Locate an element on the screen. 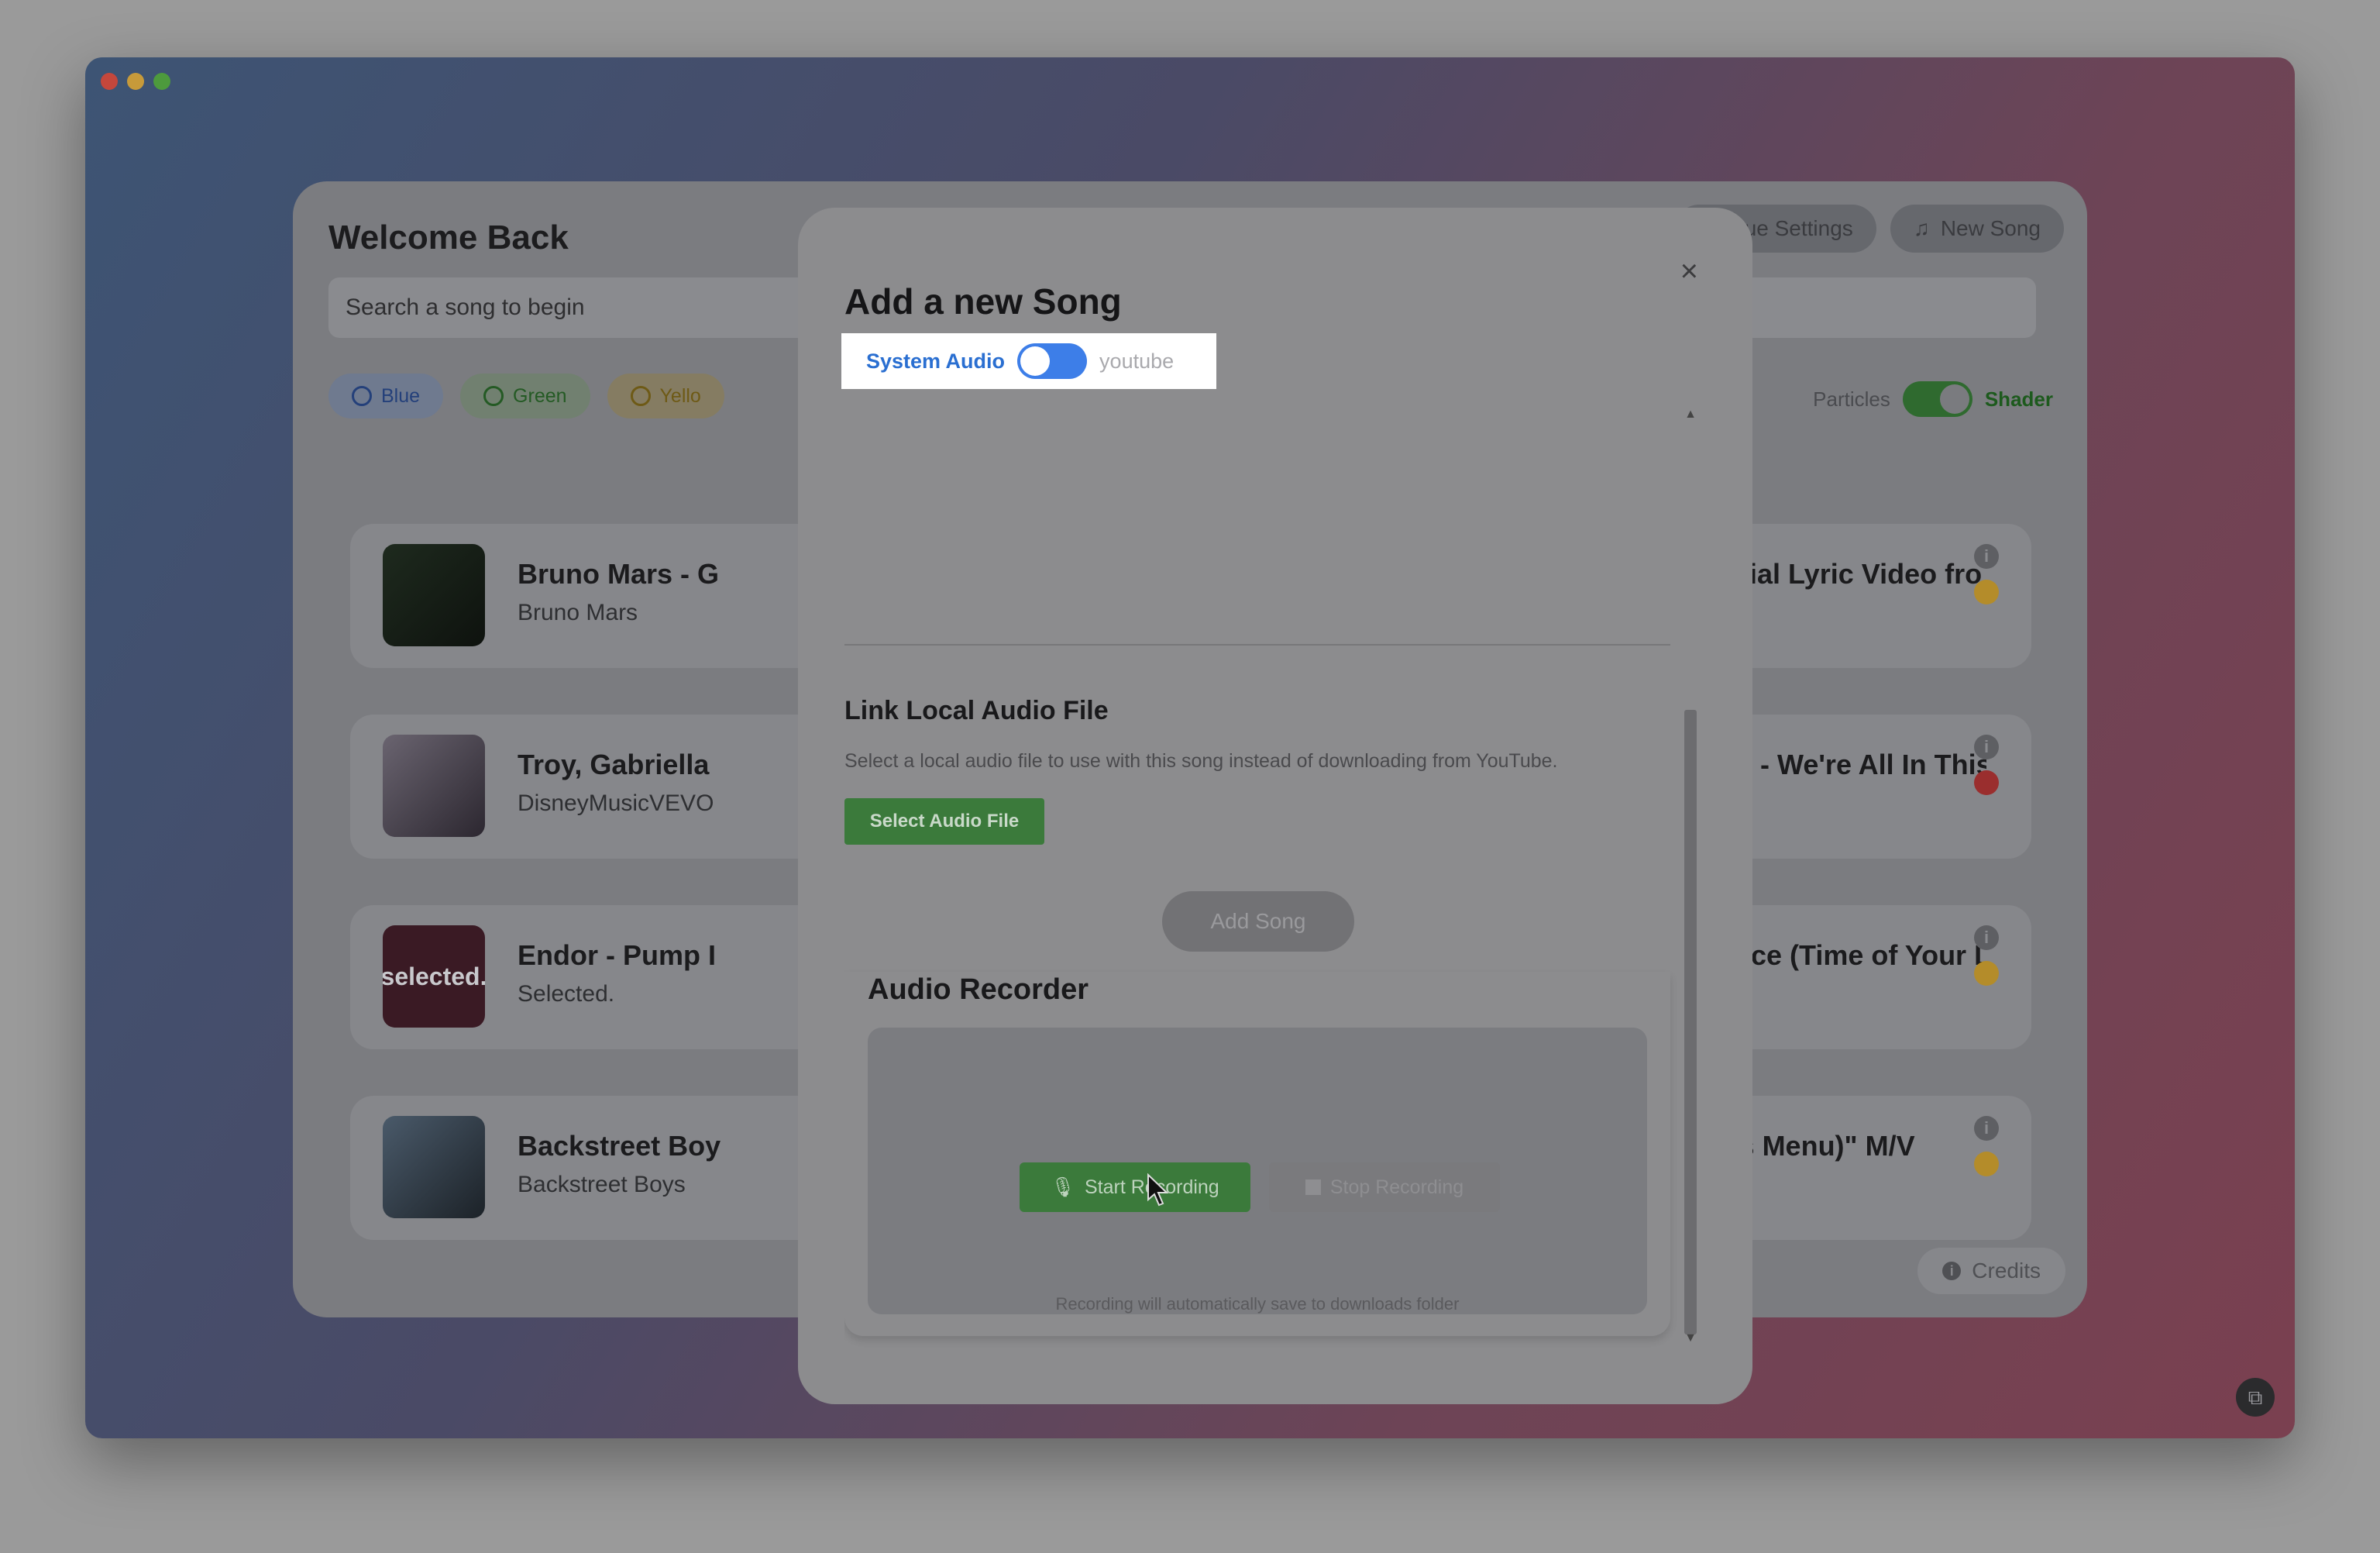 The image size is (2380, 1553). stop-recording-button: Stop Recording is located at coordinates (1384, 1187).